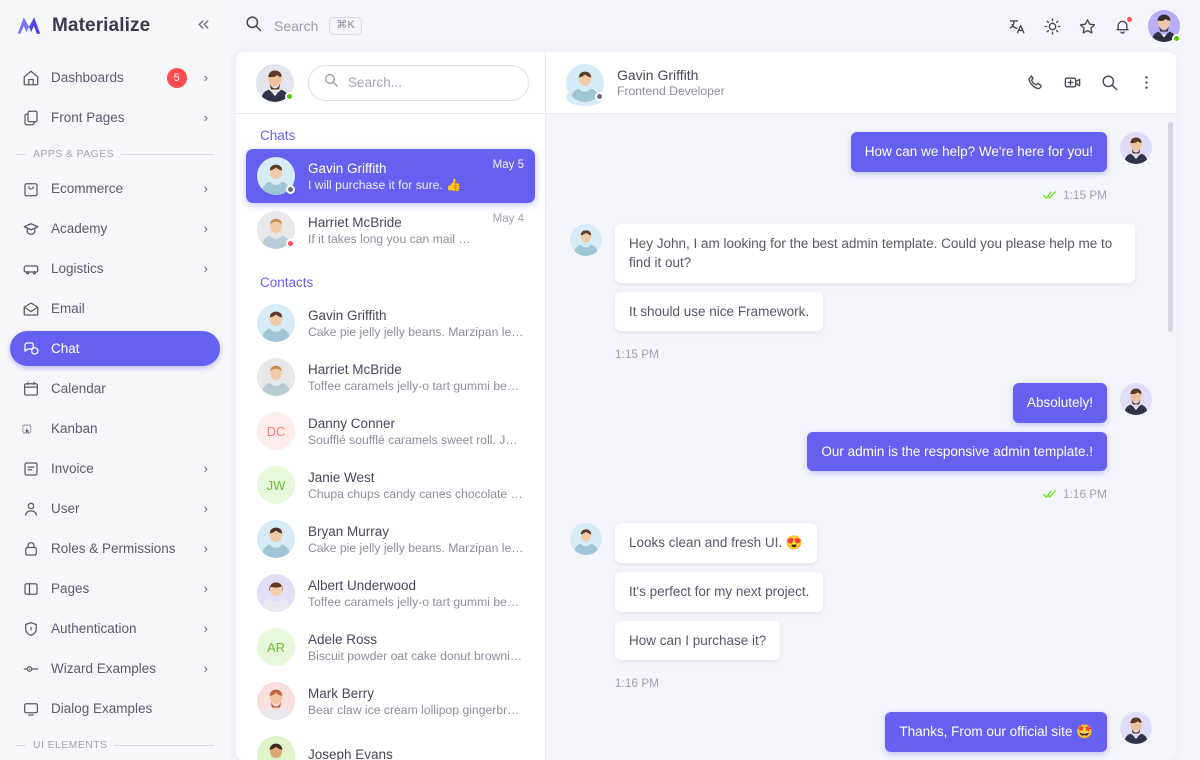 Image resolution: width=1200 pixels, height=760 pixels. What do you see at coordinates (276, 431) in the screenshot?
I see `avatar-initials: DC` at bounding box center [276, 431].